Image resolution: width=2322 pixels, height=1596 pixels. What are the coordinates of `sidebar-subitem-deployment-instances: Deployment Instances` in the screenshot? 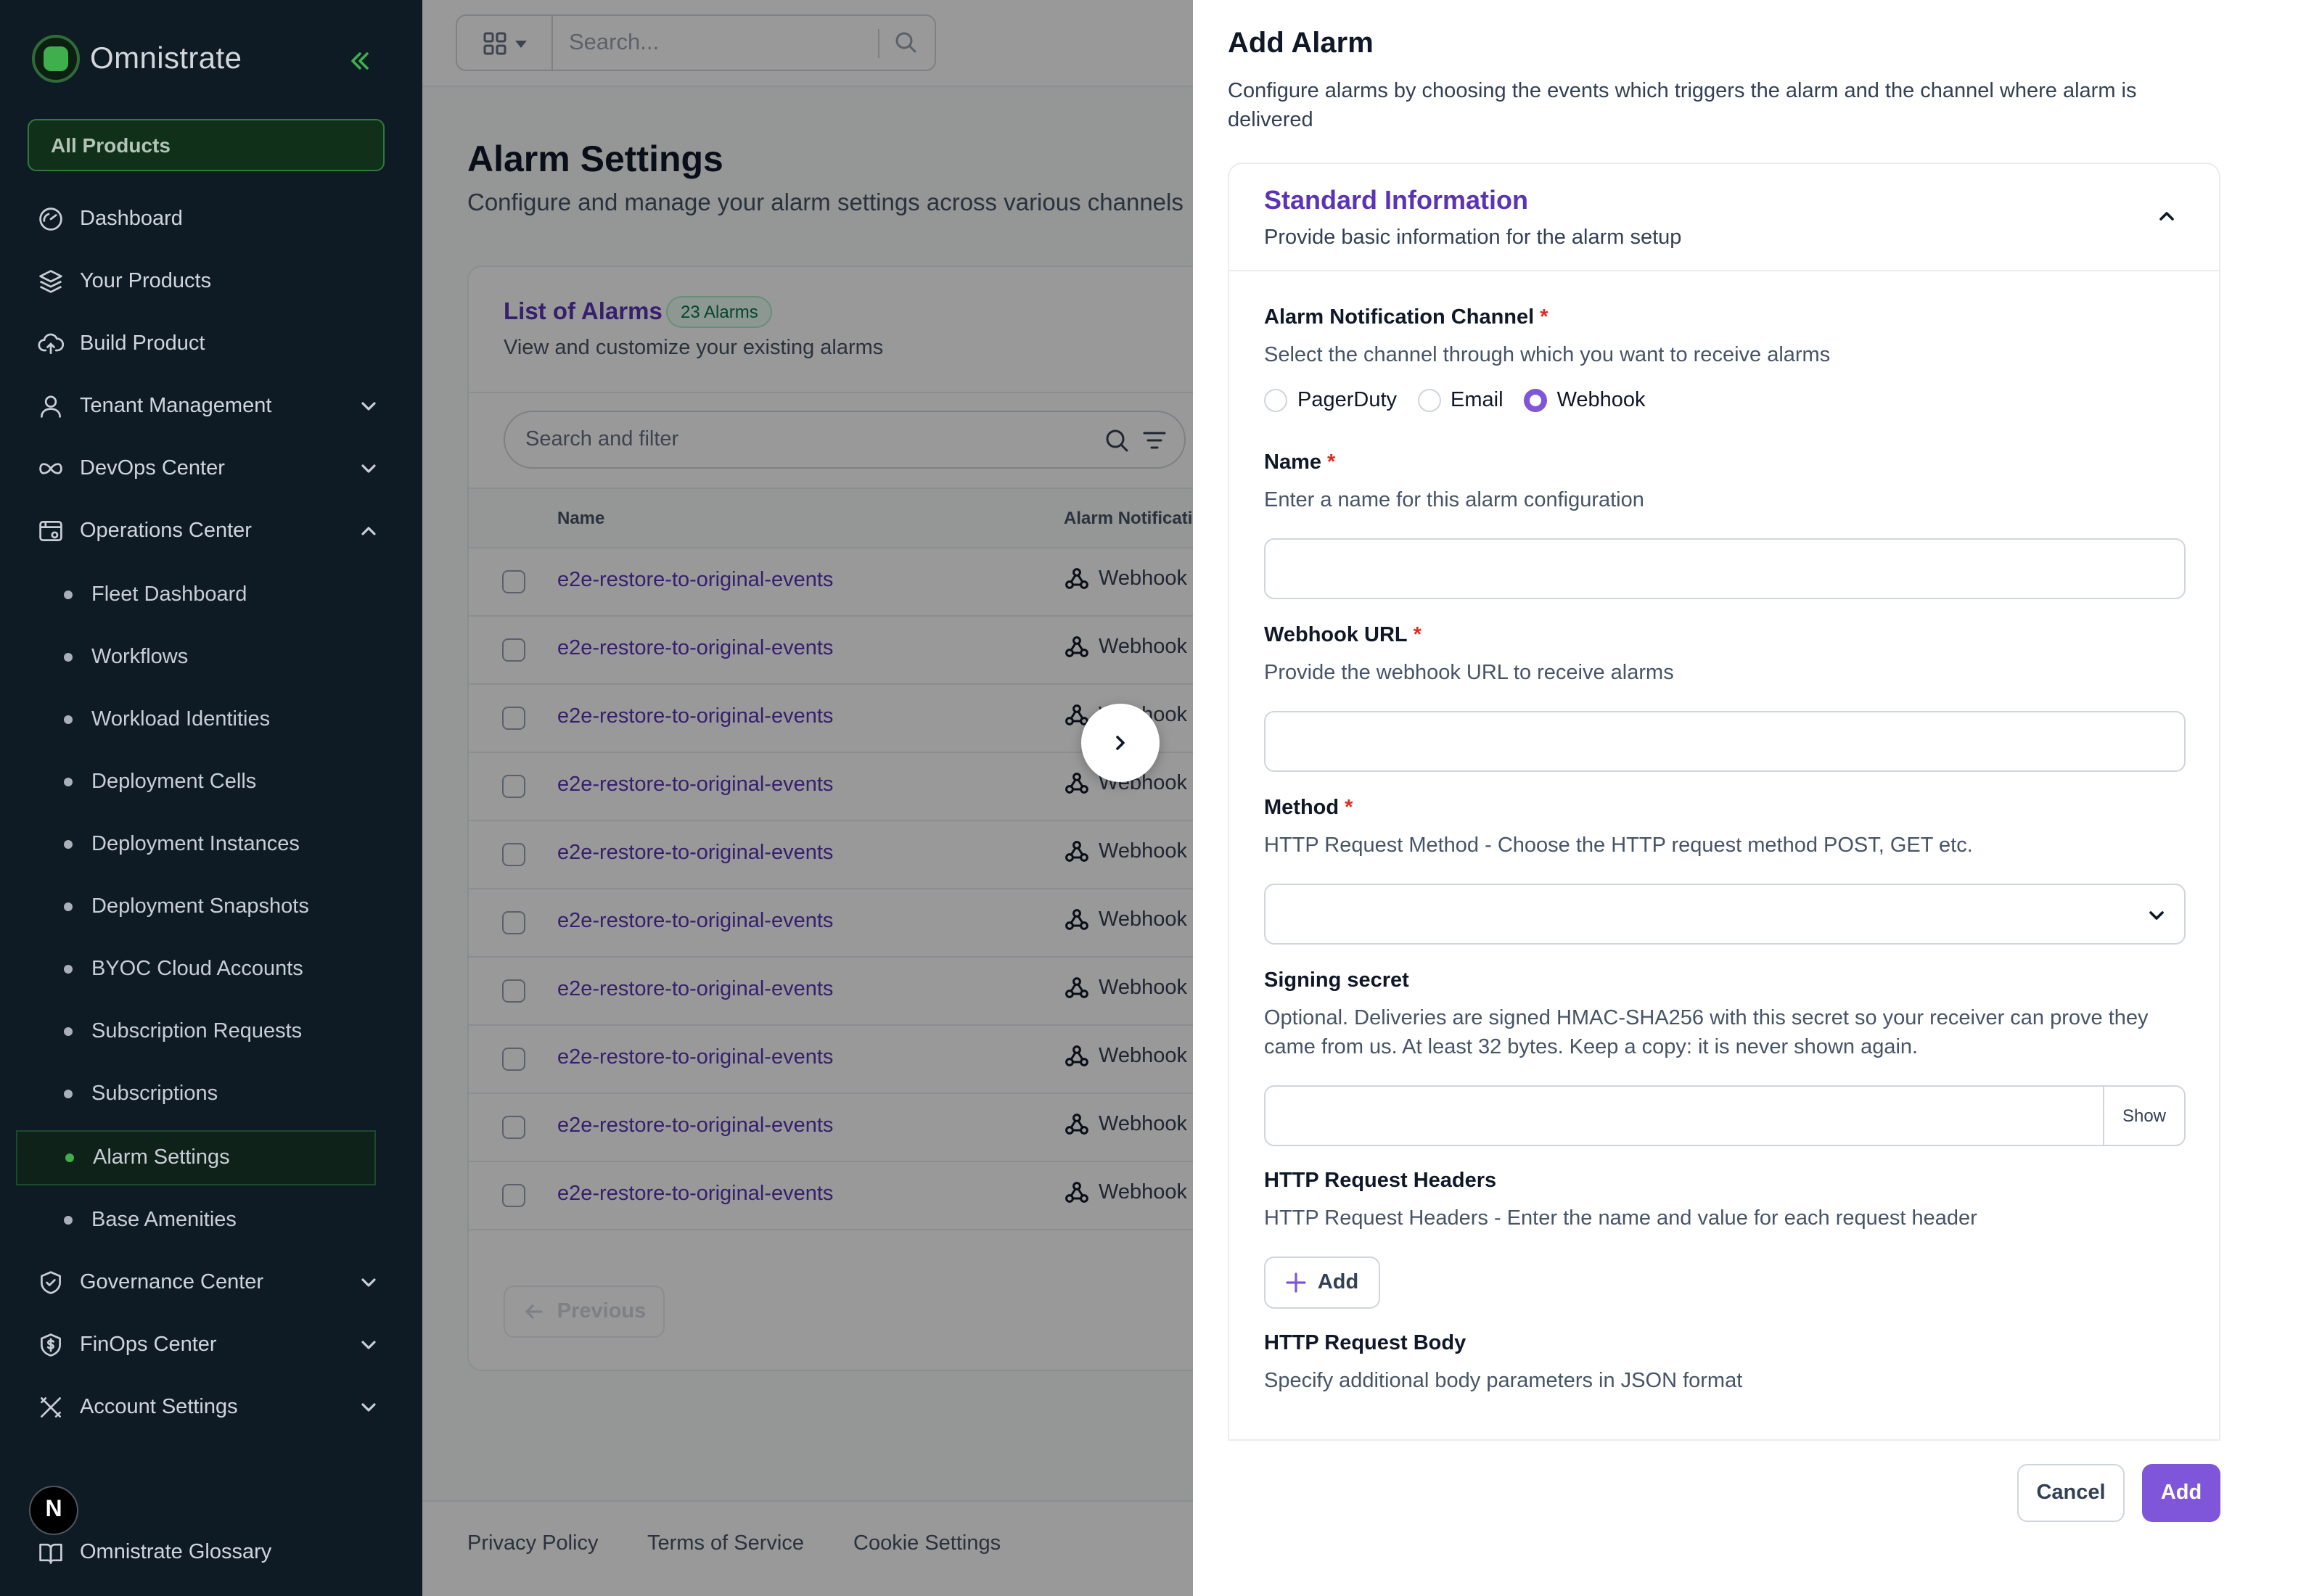 It's located at (210, 844).